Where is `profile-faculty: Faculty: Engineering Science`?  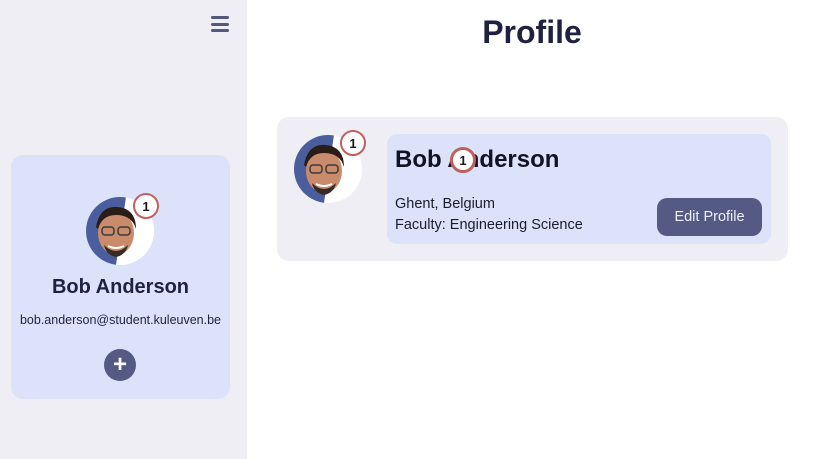
profile-faculty: Faculty: Engineering Science is located at coordinates (489, 225).